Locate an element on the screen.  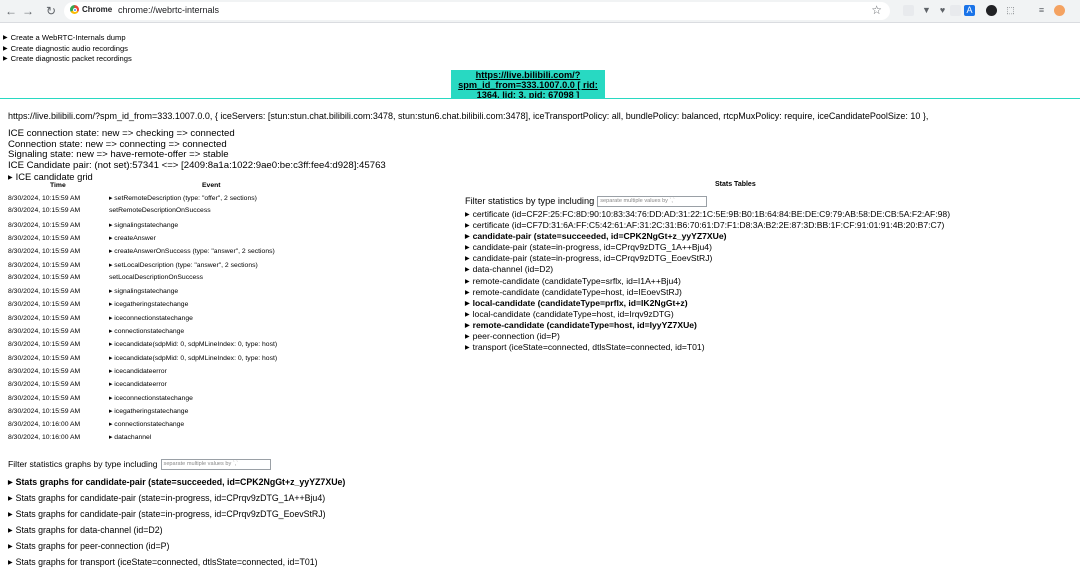
translate-icon: A is located at coordinates (969, 10).